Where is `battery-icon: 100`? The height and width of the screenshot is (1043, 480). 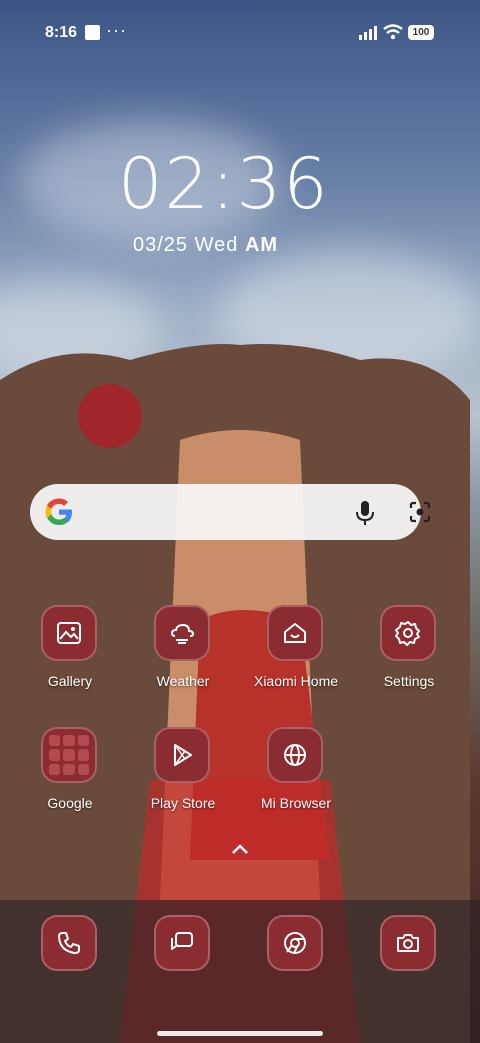 battery-icon: 100 is located at coordinates (421, 32).